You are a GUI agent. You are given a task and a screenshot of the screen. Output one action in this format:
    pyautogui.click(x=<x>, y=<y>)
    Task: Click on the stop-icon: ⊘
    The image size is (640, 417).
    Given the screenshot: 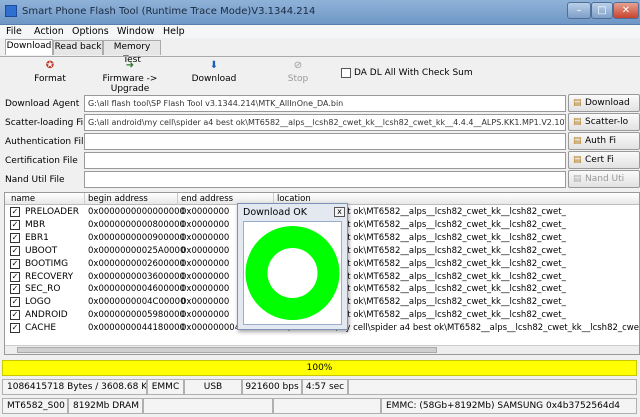 What is the action you would take?
    pyautogui.click(x=298, y=65)
    